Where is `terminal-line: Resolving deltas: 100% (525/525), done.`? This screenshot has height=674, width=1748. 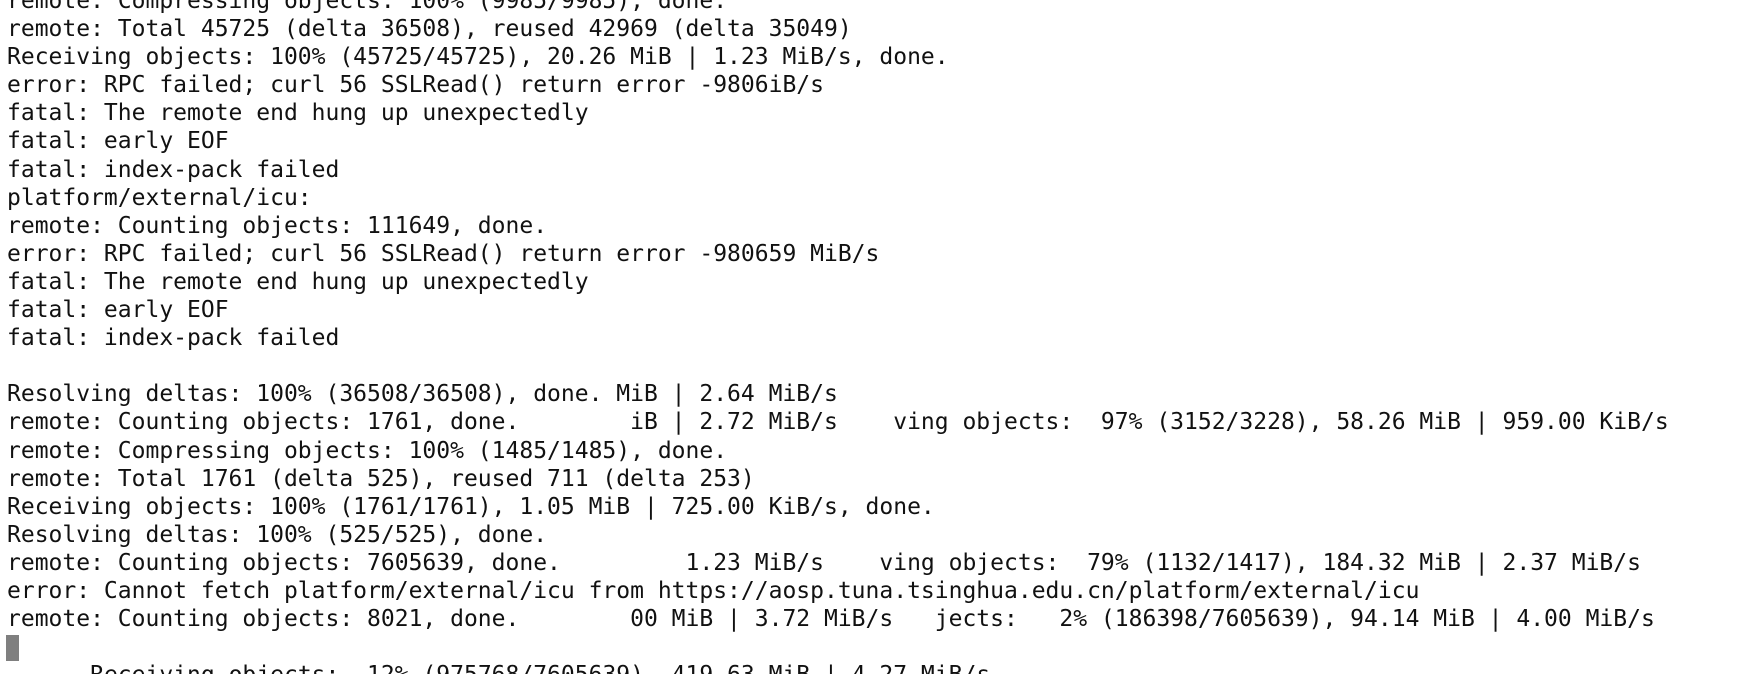
terminal-line: Resolving deltas: 100% (525/525), done. is located at coordinates (277, 534).